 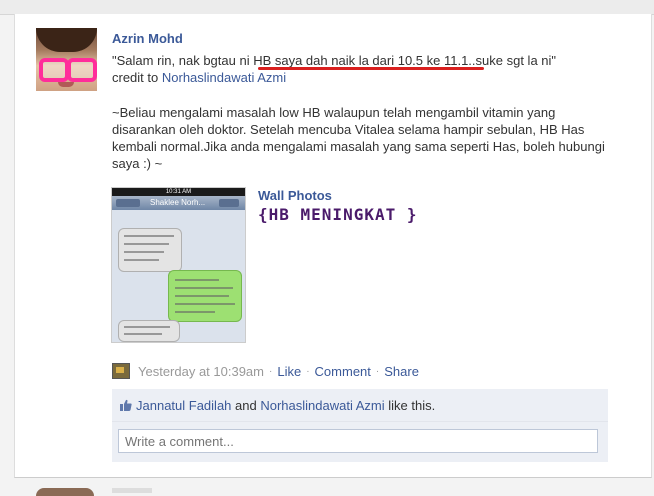 I want to click on likes-suffix: like this., so click(x=412, y=405).